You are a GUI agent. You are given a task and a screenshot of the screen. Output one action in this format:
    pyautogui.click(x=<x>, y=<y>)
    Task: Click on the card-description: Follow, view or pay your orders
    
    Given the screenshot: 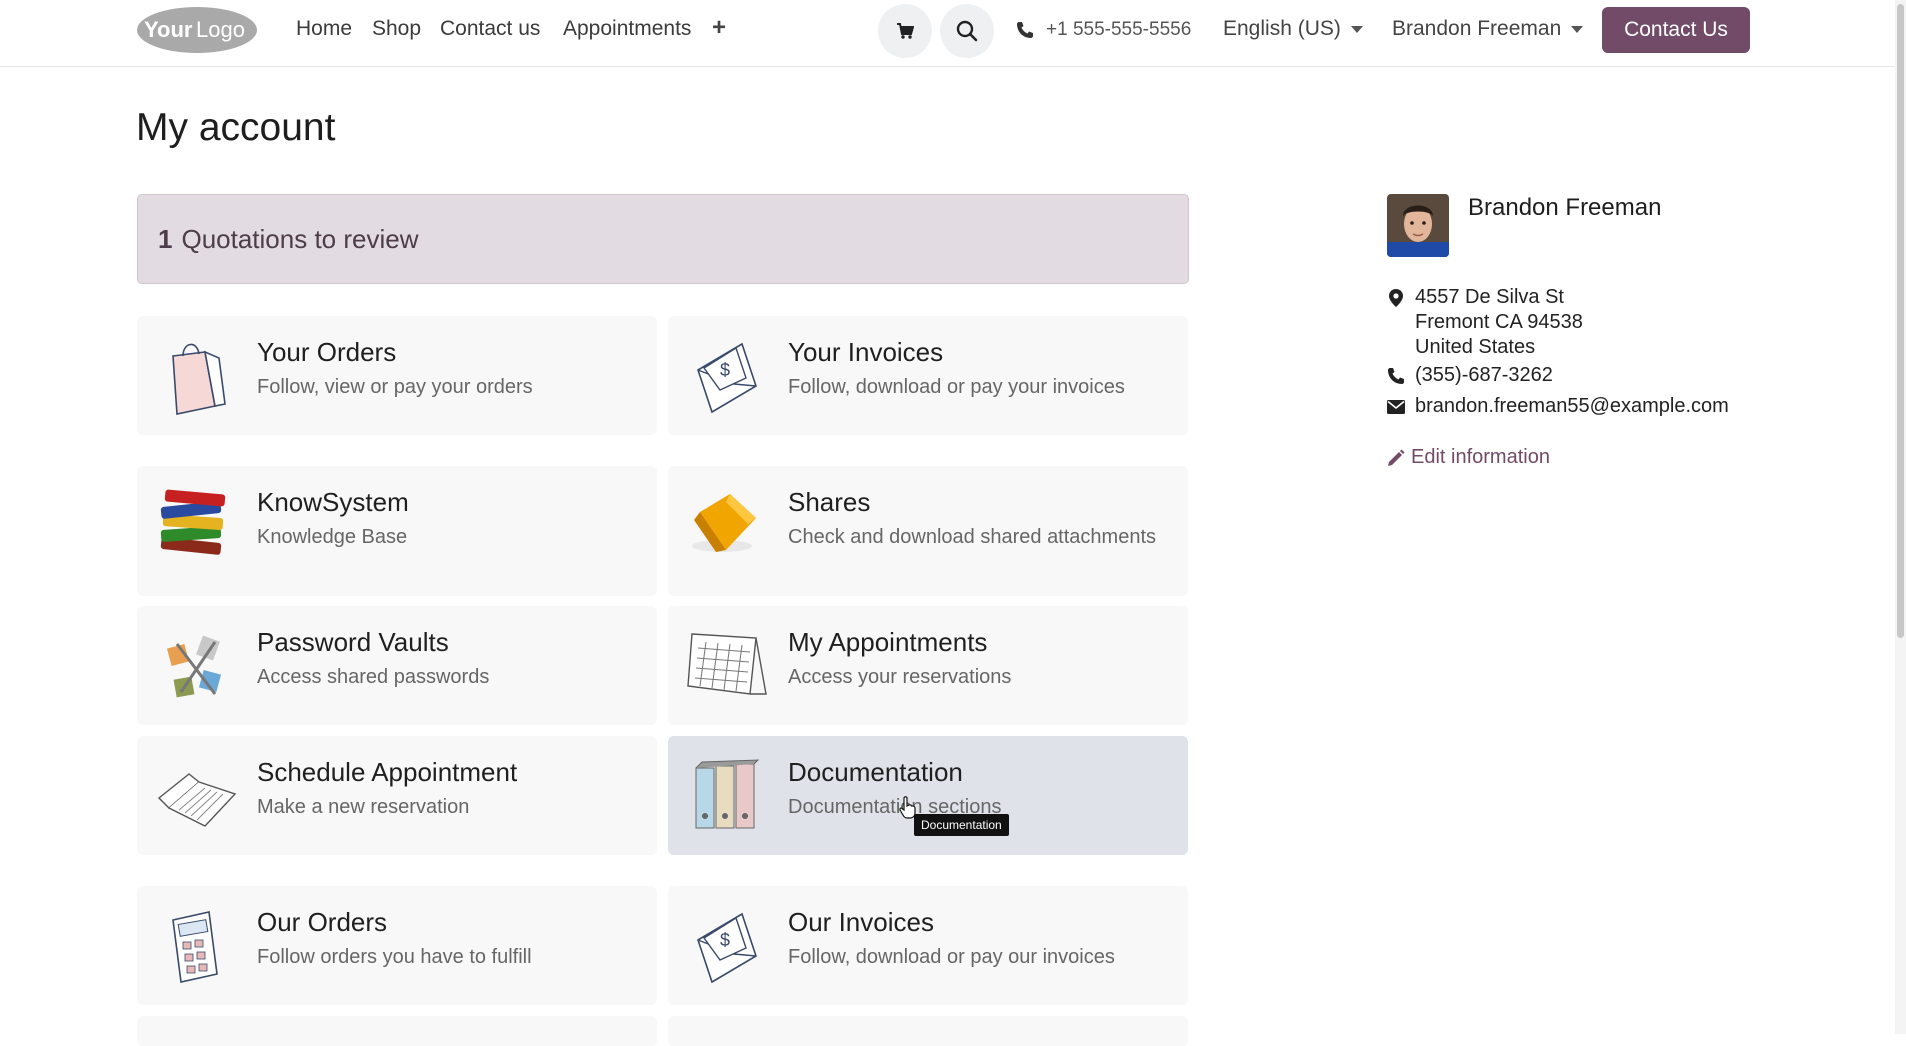 What is the action you would take?
    pyautogui.click(x=395, y=387)
    